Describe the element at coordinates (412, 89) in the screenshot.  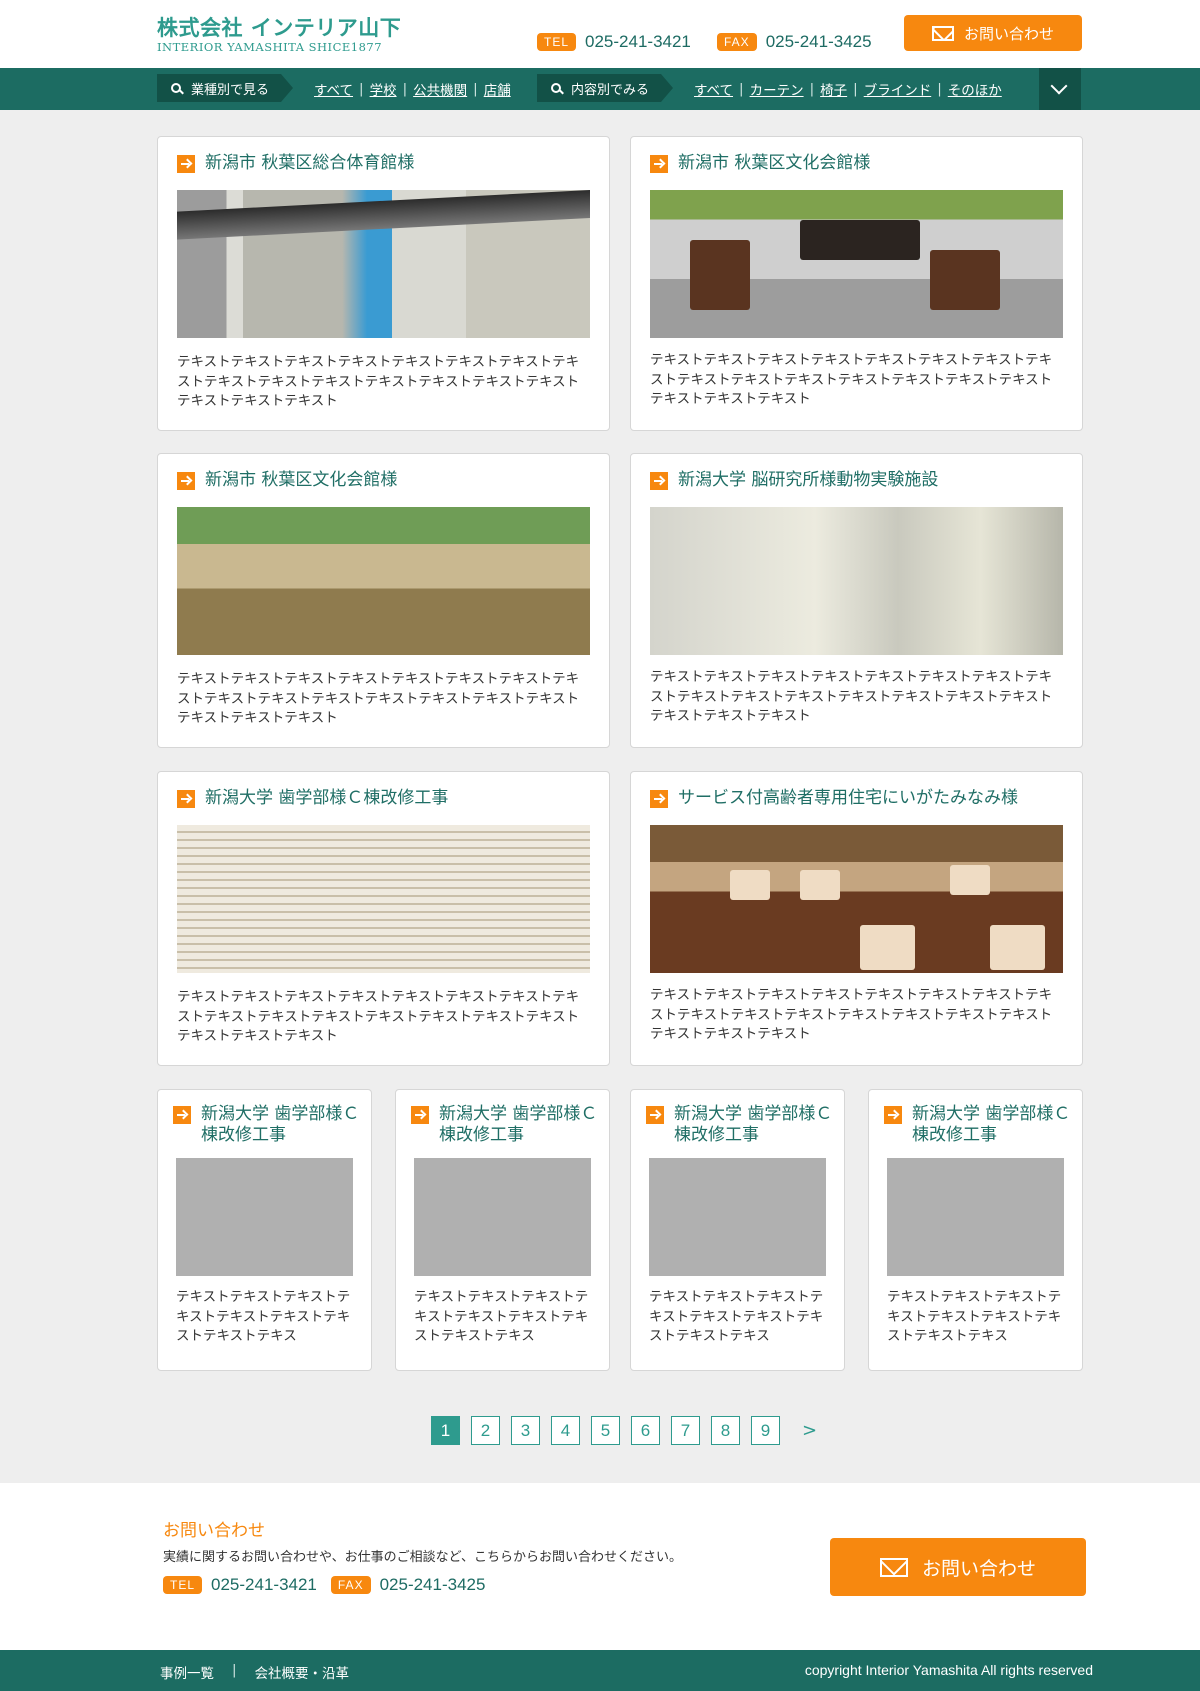
I see `industry-links: すべて | 学校 | 公共機関 | 店舗` at that location.